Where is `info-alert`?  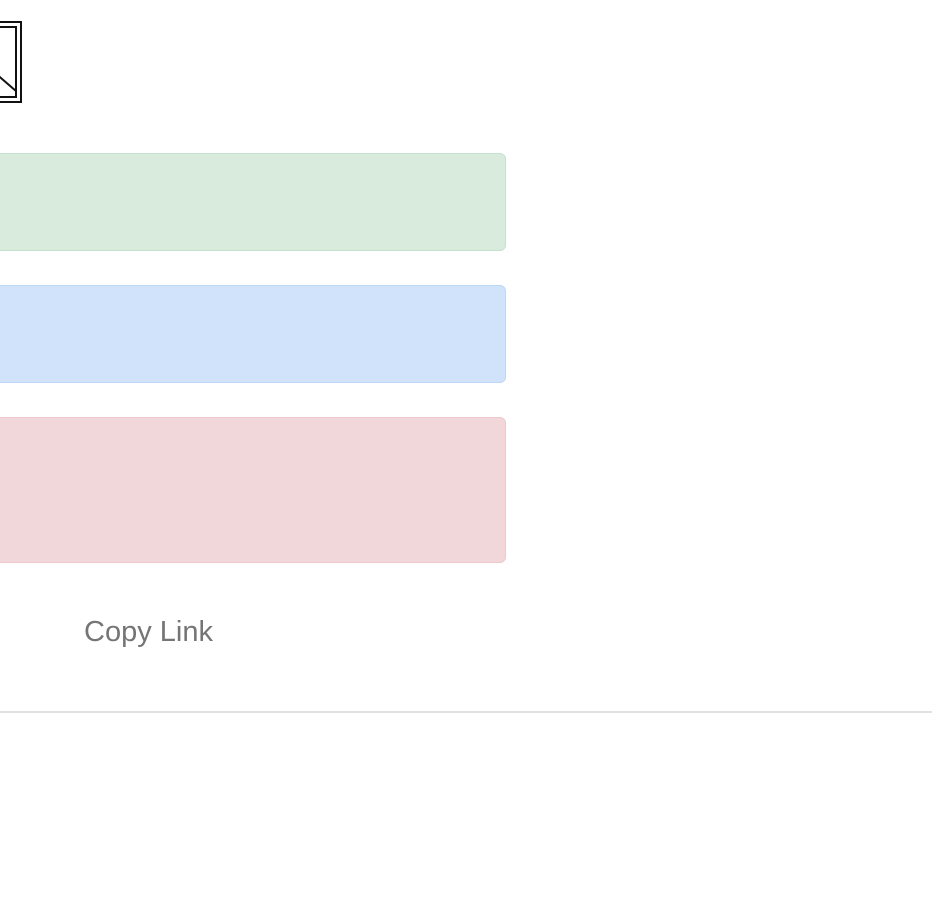 info-alert is located at coordinates (253, 334).